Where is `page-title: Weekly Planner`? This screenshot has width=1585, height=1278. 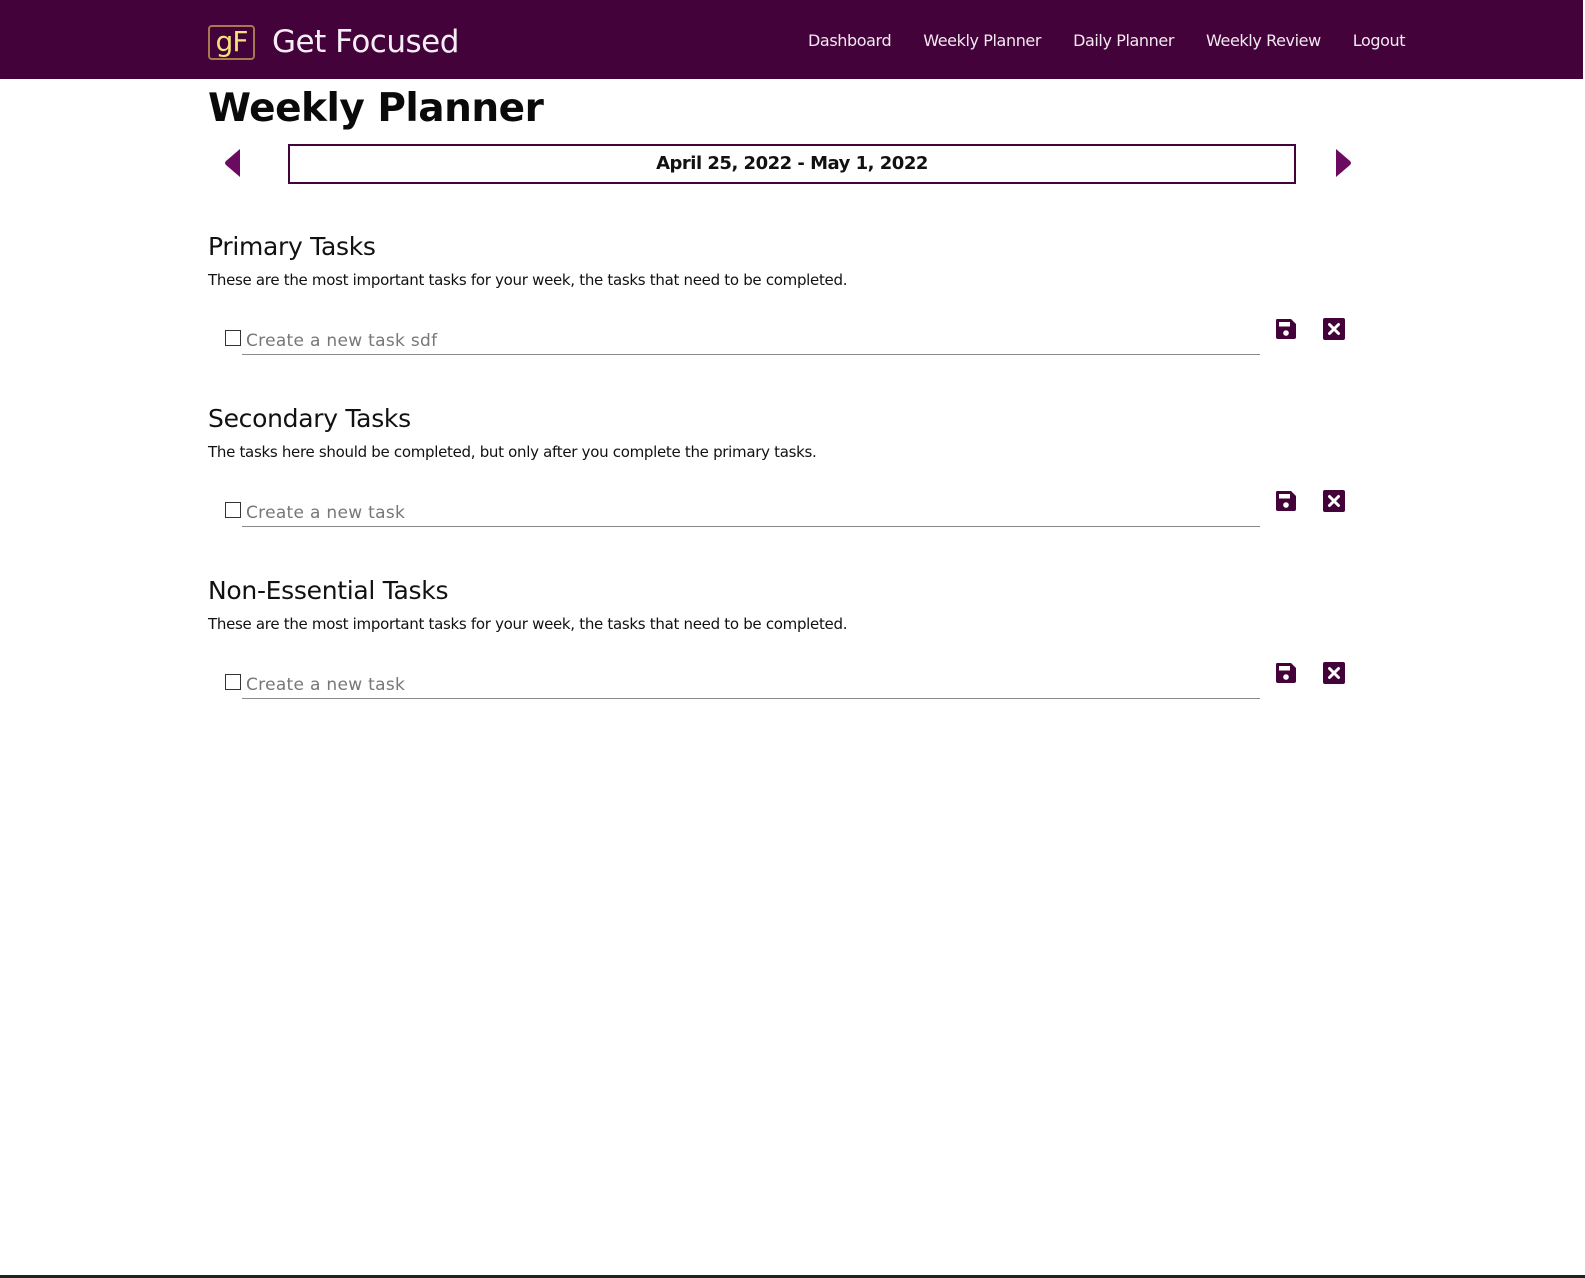 page-title: Weekly Planner is located at coordinates (376, 108).